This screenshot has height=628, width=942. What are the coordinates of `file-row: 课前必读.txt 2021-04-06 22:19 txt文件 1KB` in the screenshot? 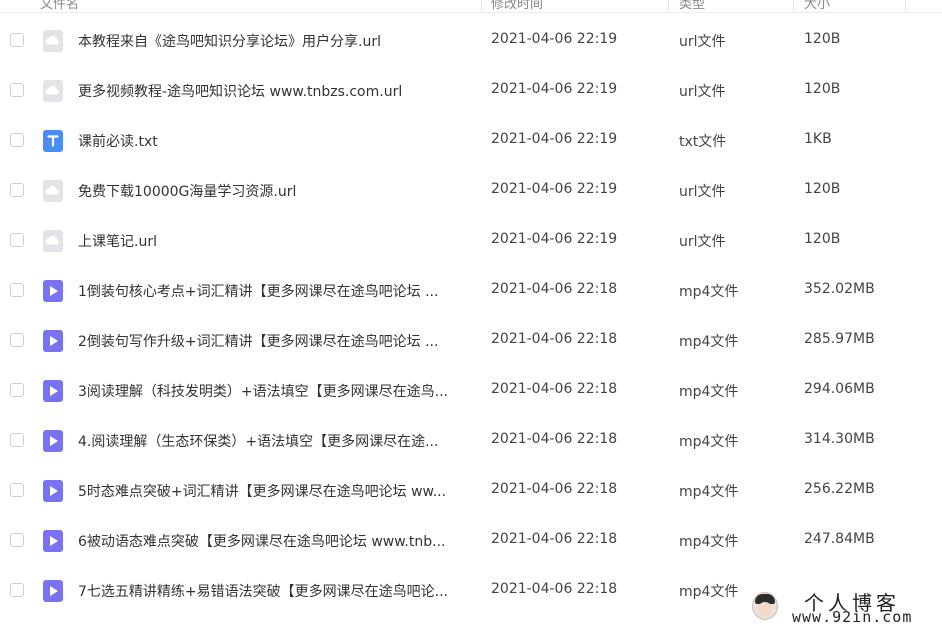 It's located at (471, 141).